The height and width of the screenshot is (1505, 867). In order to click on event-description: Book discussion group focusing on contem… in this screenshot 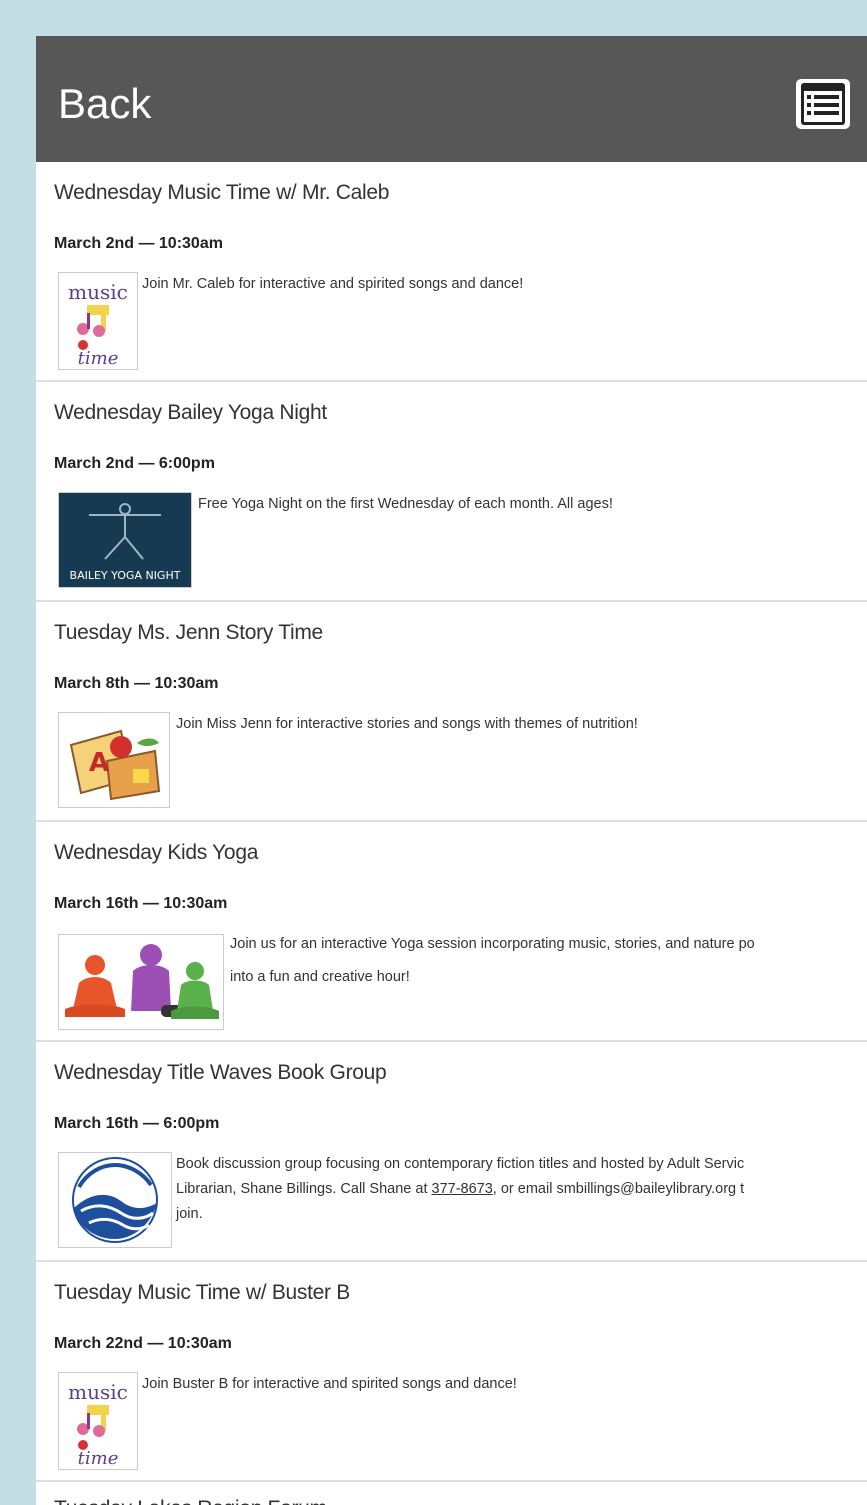, I will do `click(460, 1189)`.